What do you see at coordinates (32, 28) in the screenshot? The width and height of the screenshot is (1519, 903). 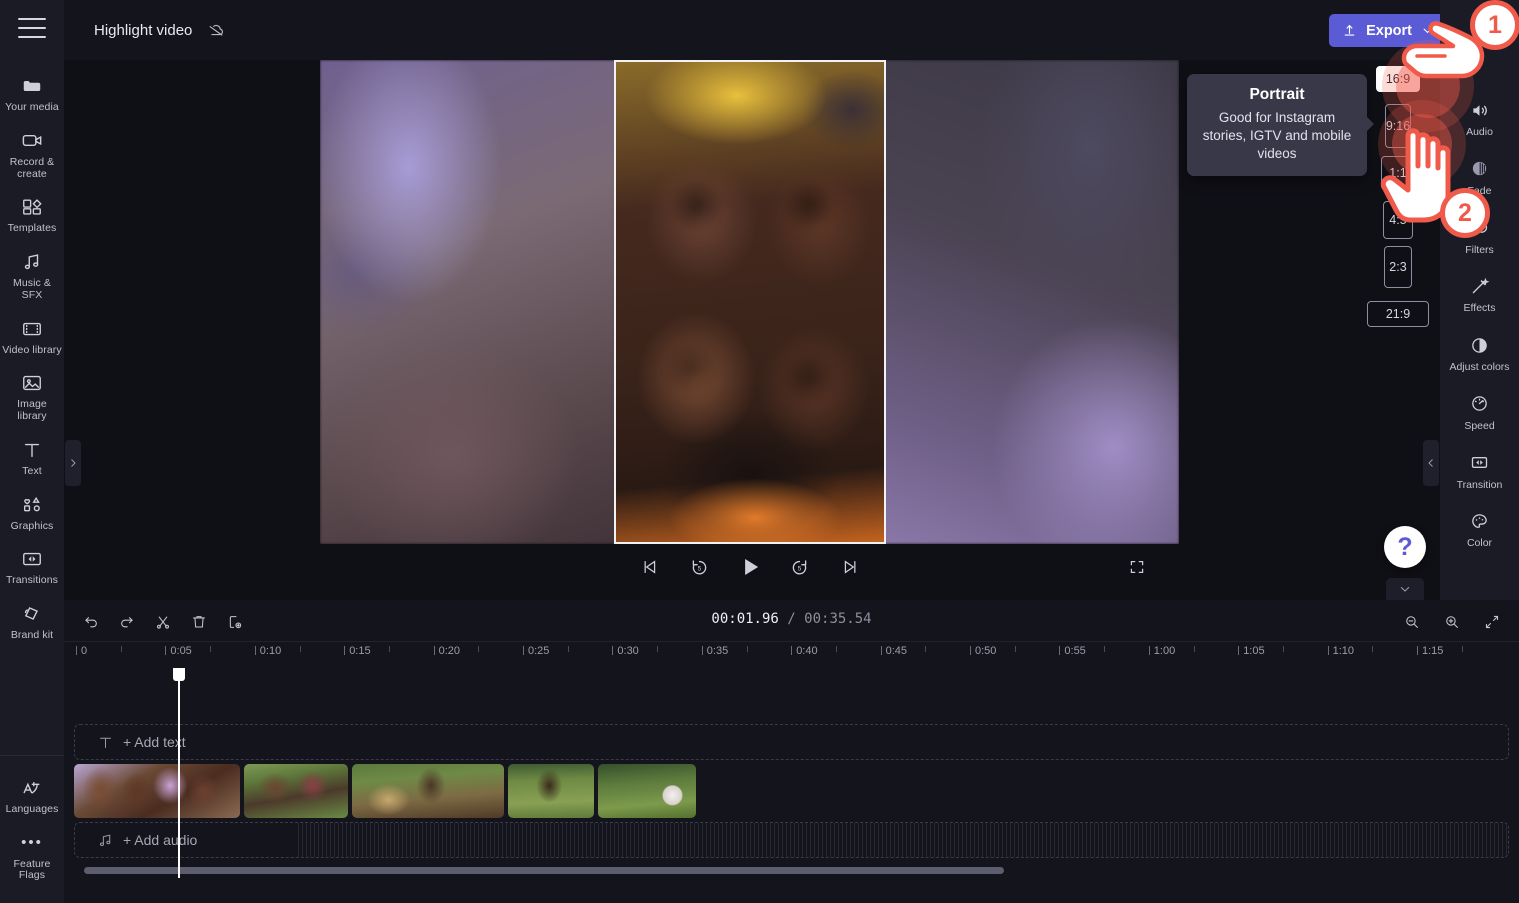 I see `hamburger-menu-icon` at bounding box center [32, 28].